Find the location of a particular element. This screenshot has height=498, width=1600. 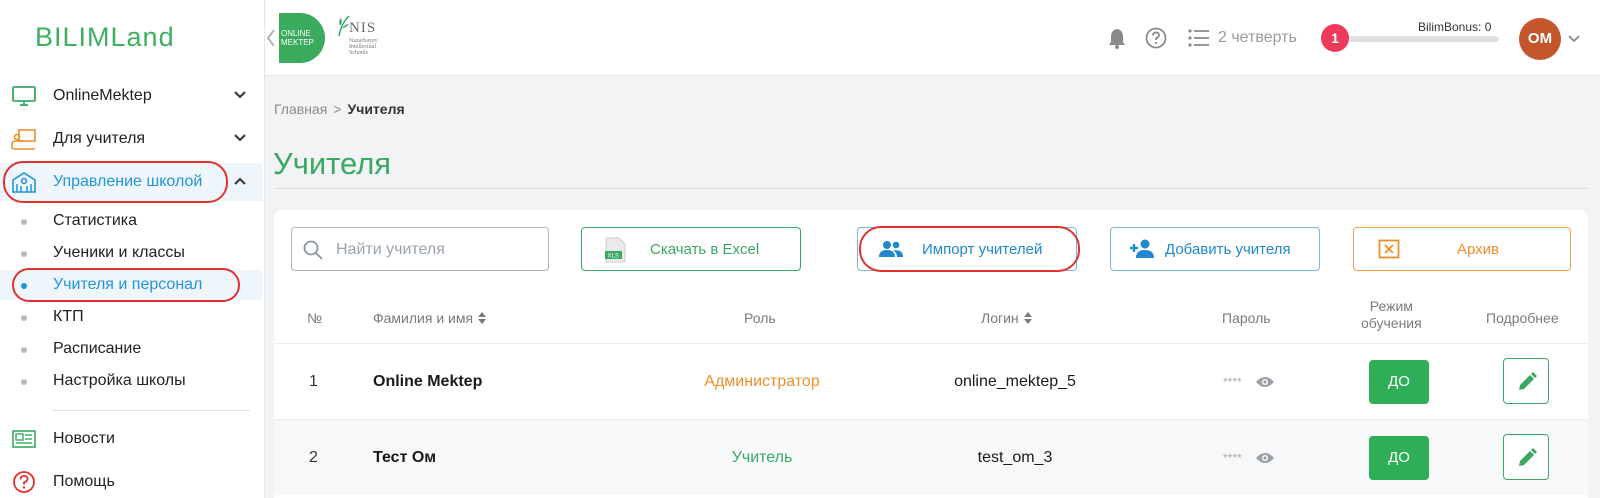

archive-button: Архив is located at coordinates (1462, 249).